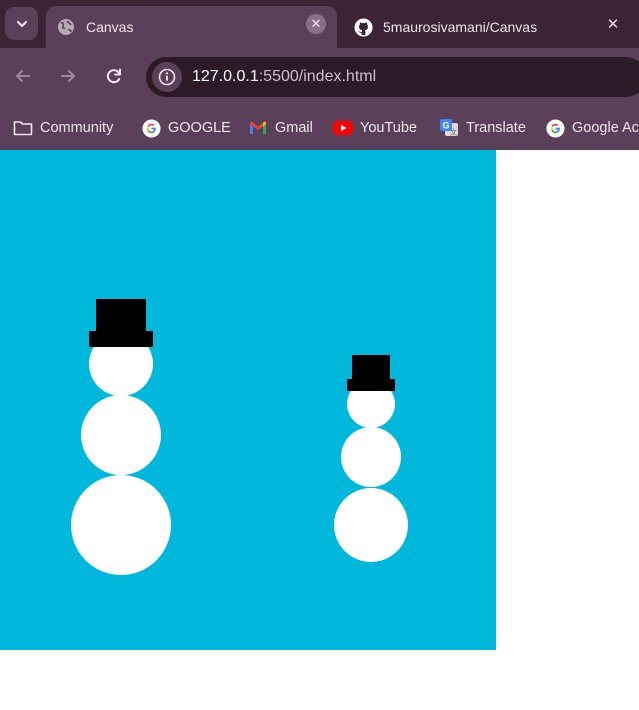  Describe the element at coordinates (77, 128) in the screenshot. I see `bookmark-label: Community` at that location.